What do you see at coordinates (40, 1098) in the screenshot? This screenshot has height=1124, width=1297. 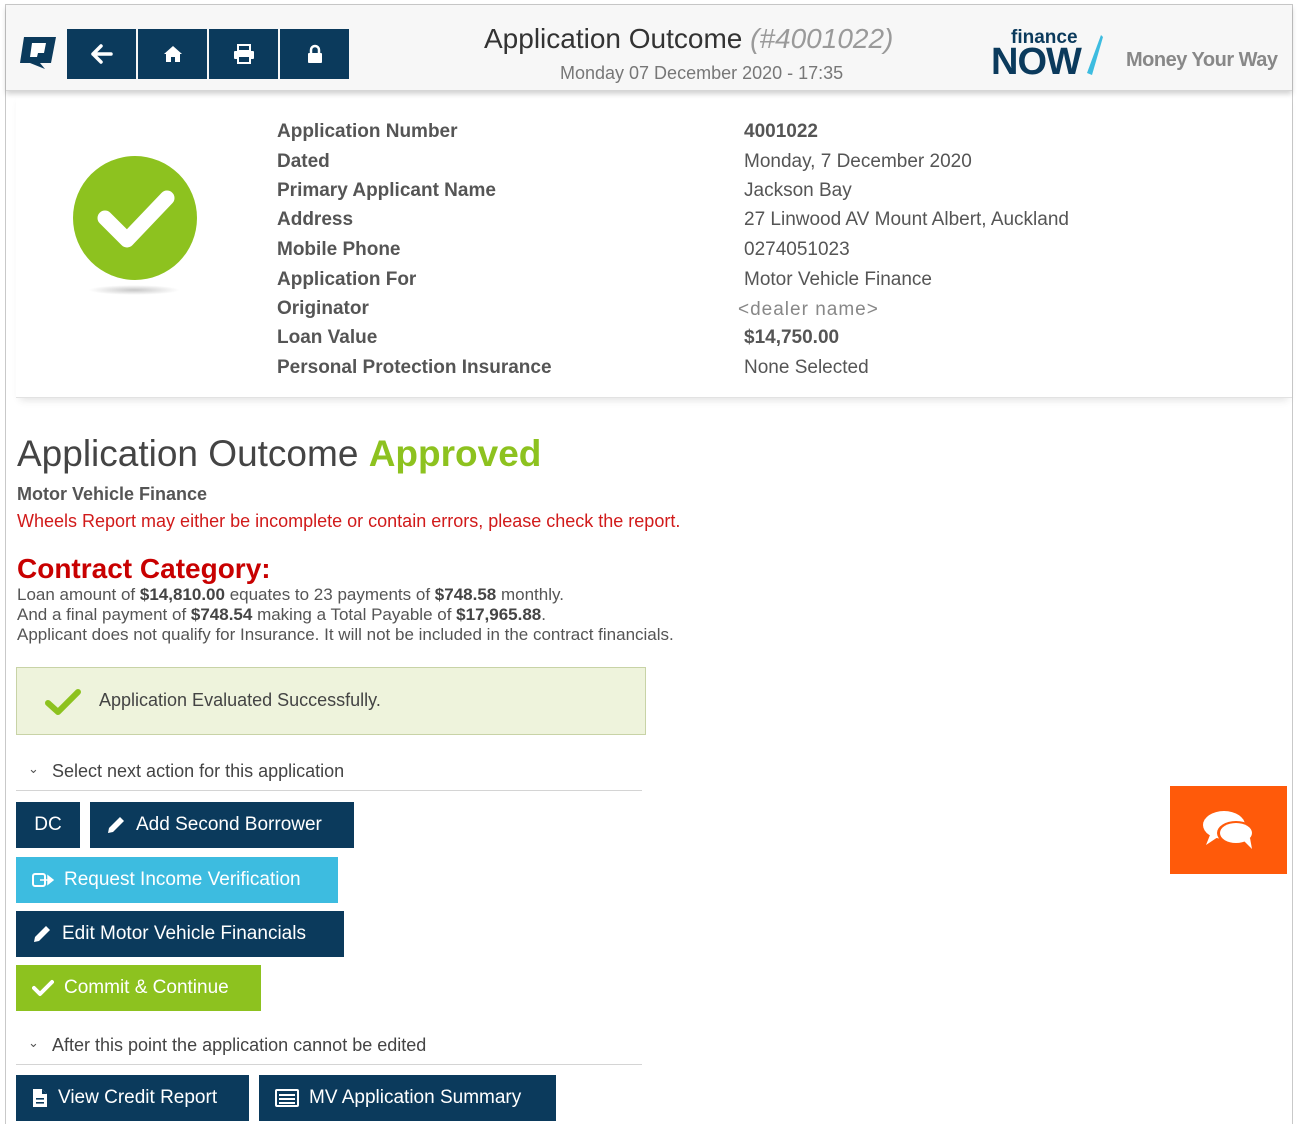 I see `document-icon` at bounding box center [40, 1098].